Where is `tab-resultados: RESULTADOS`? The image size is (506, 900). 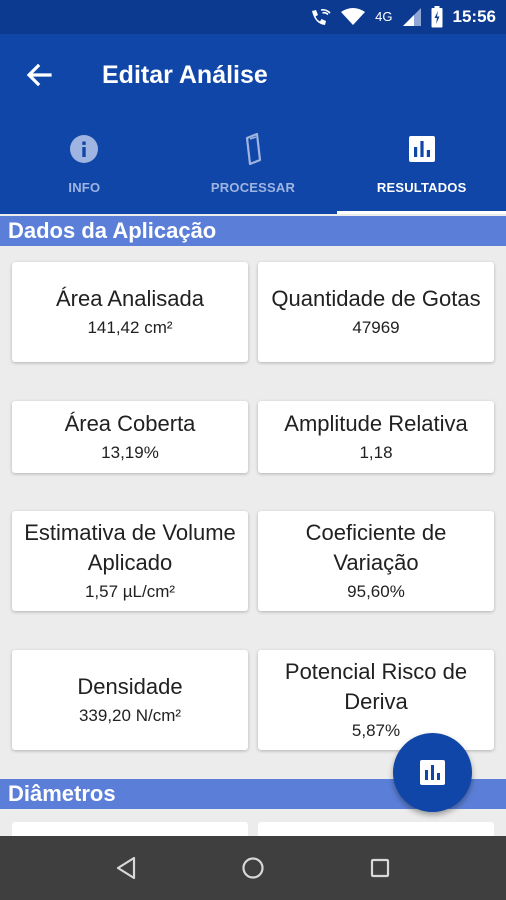
tab-resultados: RESULTADOS is located at coordinates (421, 170).